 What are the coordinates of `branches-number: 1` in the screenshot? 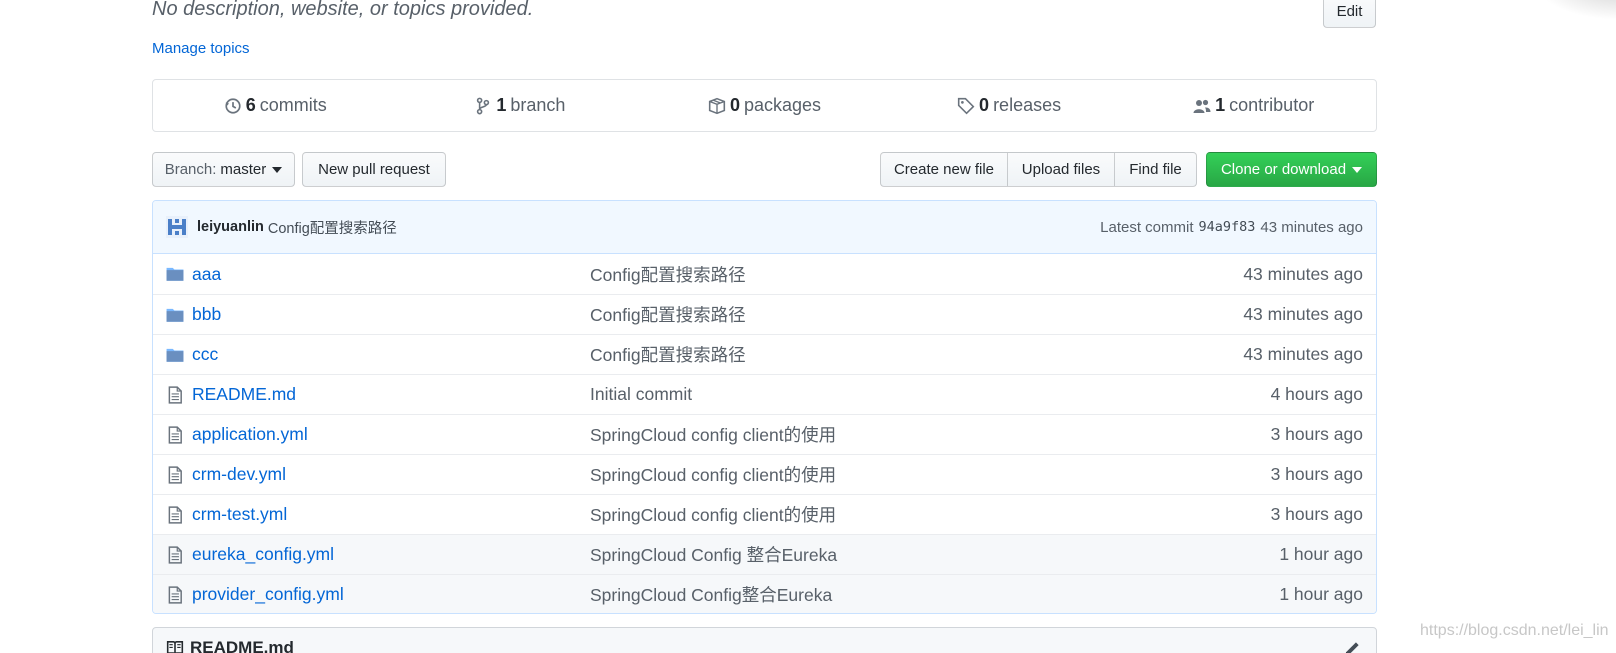 It's located at (501, 105).